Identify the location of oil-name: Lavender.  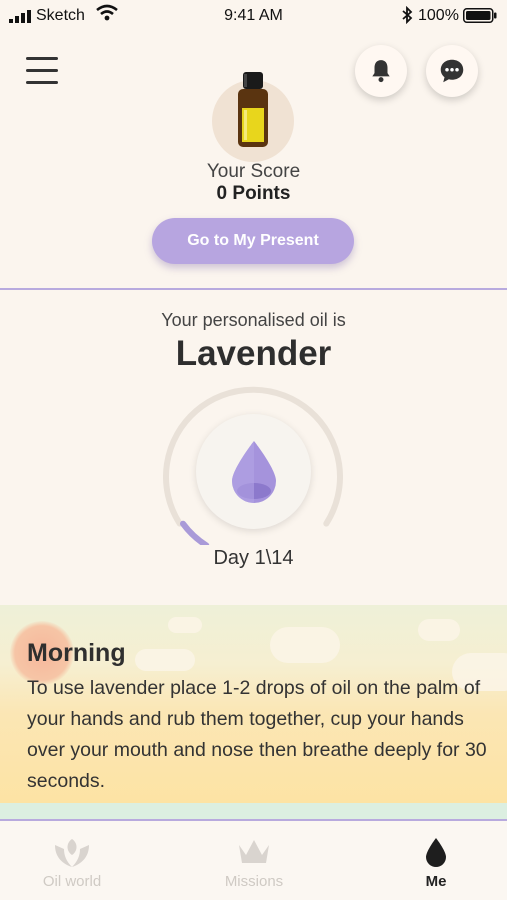
(253, 353).